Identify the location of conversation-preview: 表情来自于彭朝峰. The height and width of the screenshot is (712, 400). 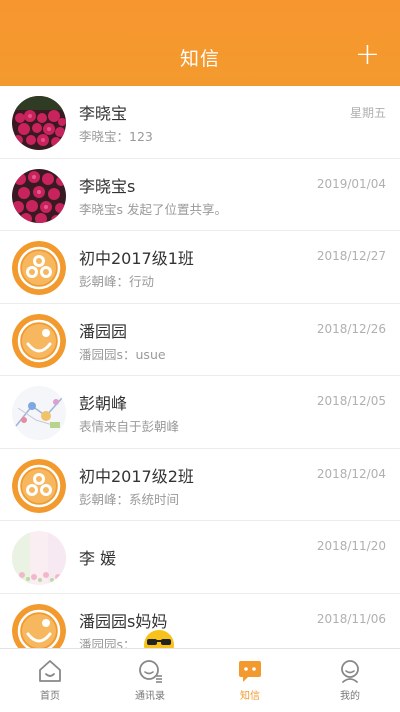
(129, 426).